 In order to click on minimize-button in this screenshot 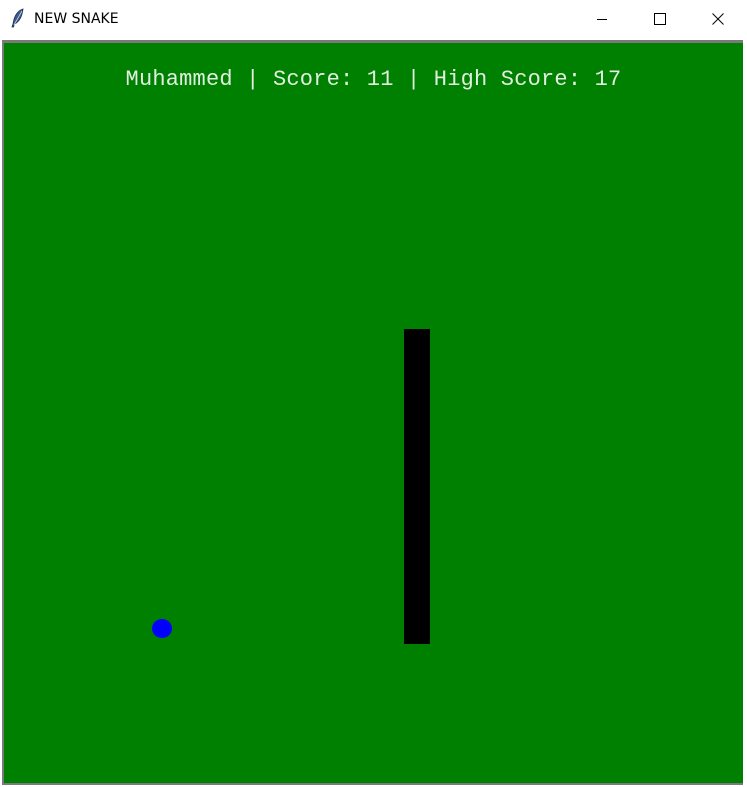, I will do `click(602, 19)`.